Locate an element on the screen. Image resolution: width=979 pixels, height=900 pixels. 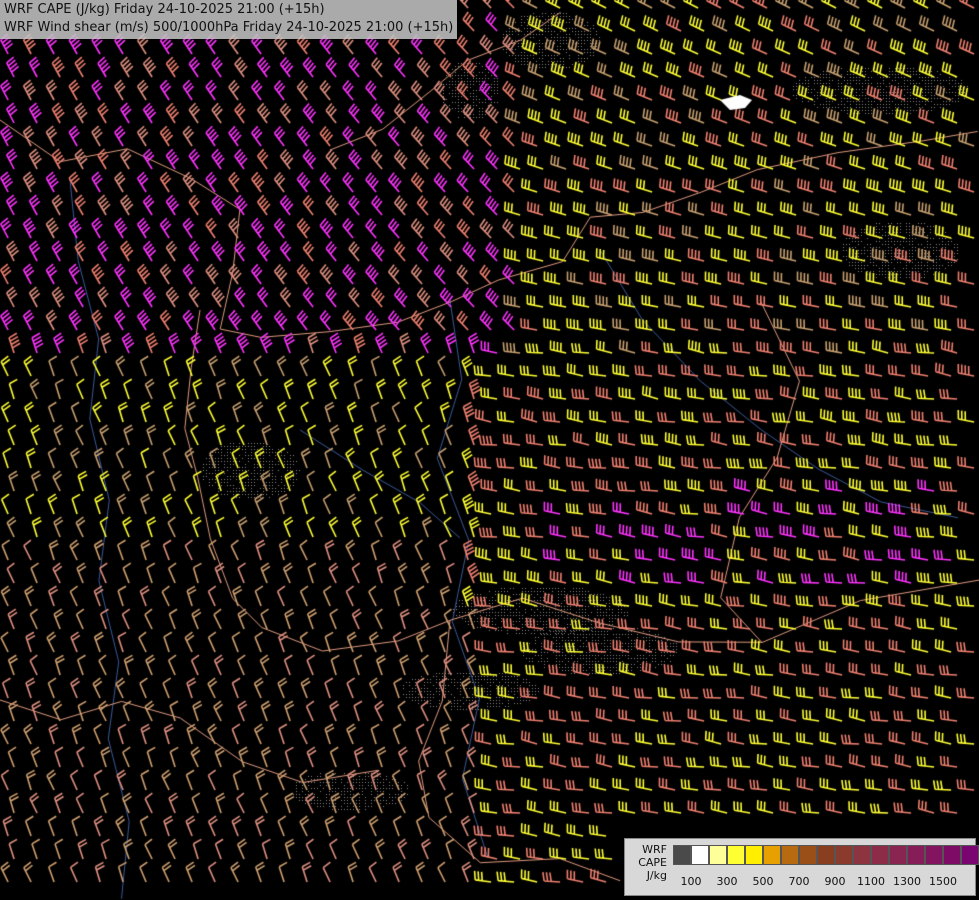
legend-ticks: 100 300 500 700 900 1100 1300 1500 is located at coordinates (823, 882).